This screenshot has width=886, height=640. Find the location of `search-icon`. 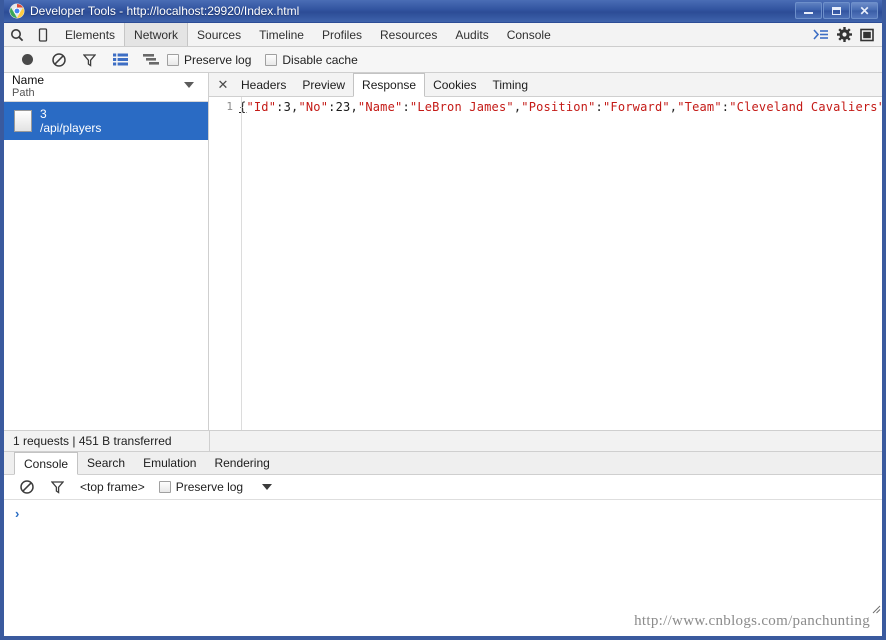

search-icon is located at coordinates (17, 34).